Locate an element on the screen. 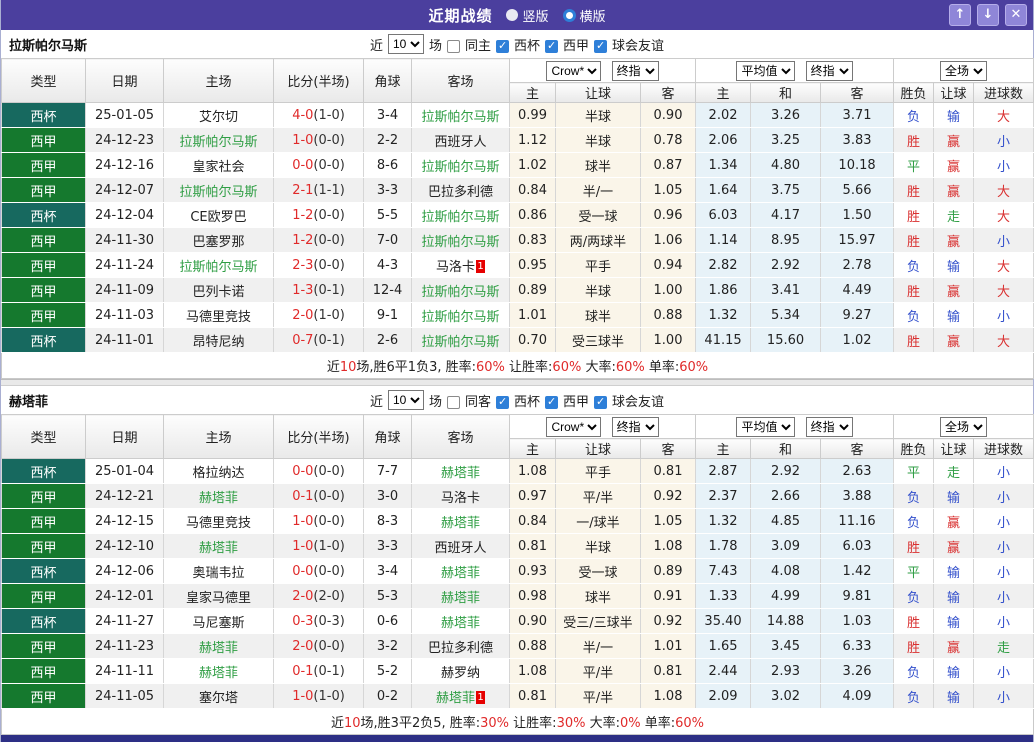 The width and height of the screenshot is (1034, 742). handicap-away-odds: 0.81 is located at coordinates (668, 671).